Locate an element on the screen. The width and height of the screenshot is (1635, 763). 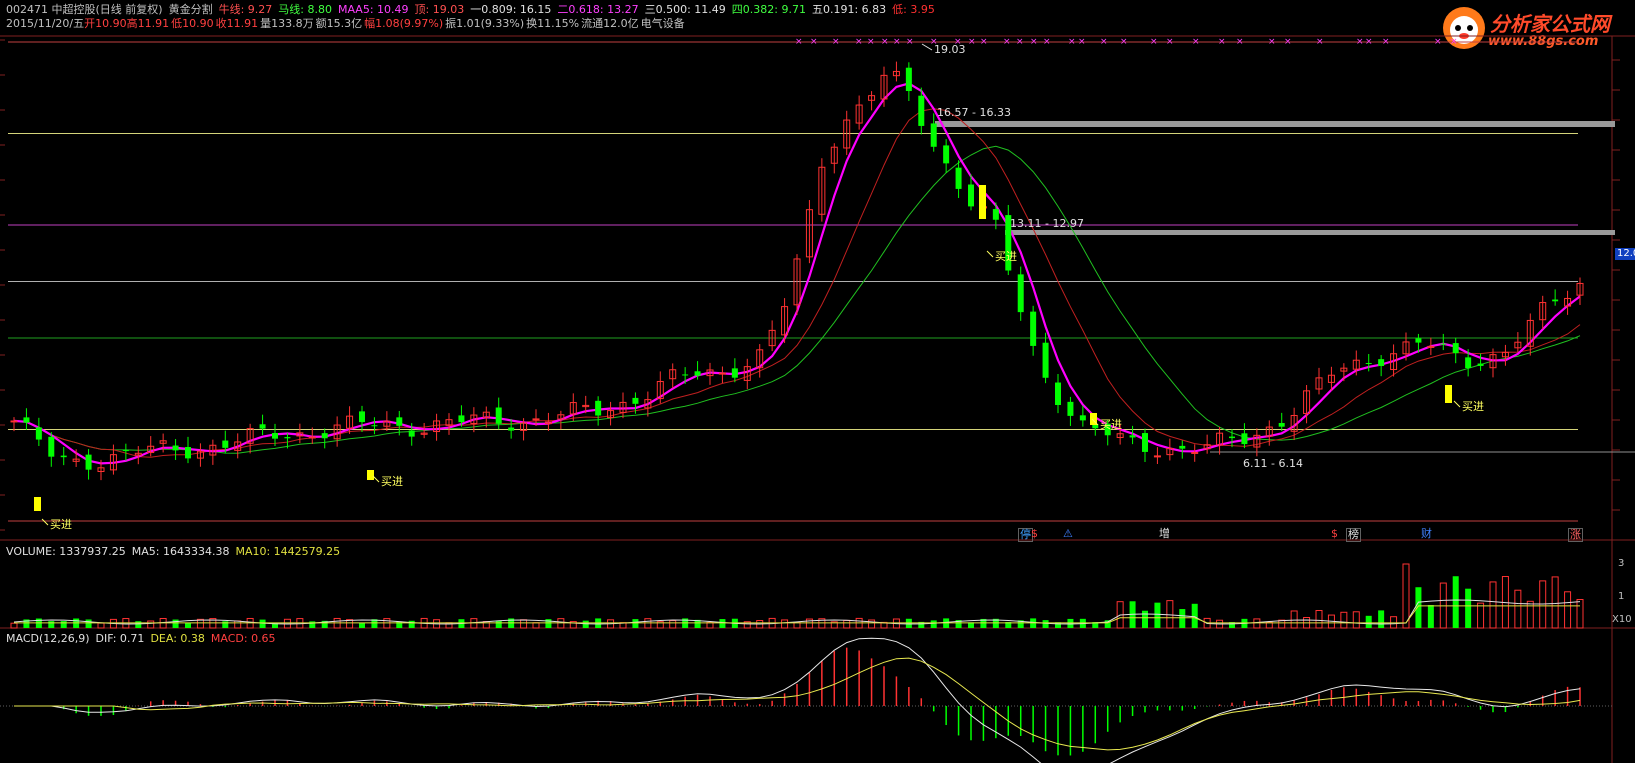
zone2-label: 13.11 - 12.97 is located at coordinates (1047, 223).